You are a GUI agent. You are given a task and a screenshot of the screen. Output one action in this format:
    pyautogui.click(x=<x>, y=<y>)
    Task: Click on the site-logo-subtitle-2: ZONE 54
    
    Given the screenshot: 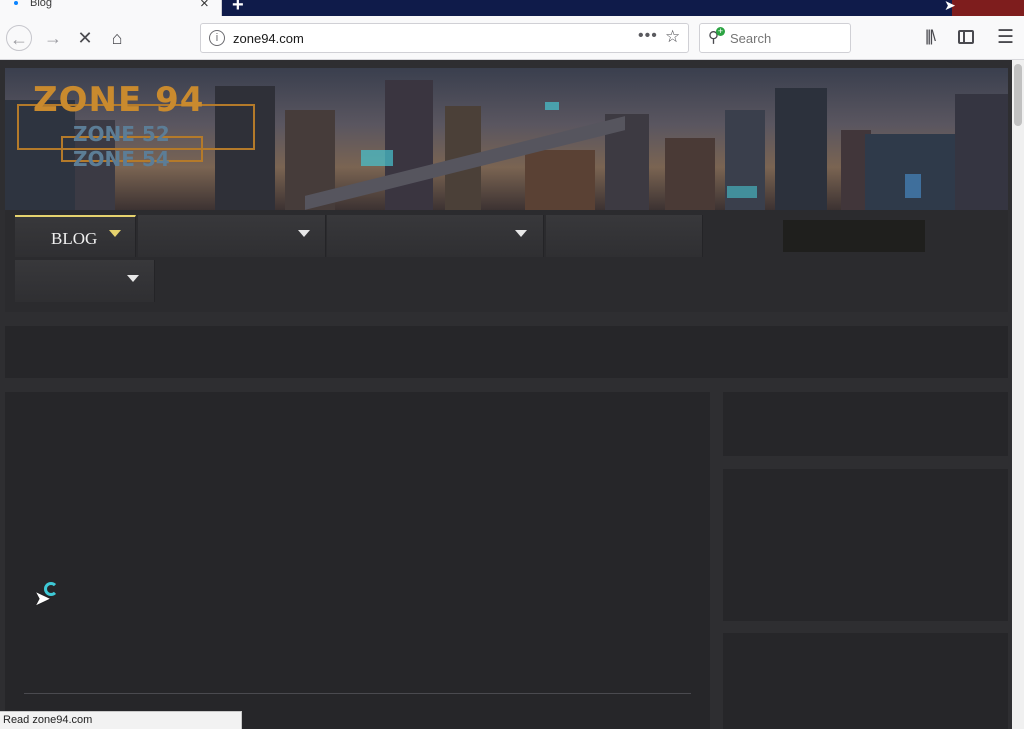 What is the action you would take?
    pyautogui.click(x=121, y=159)
    